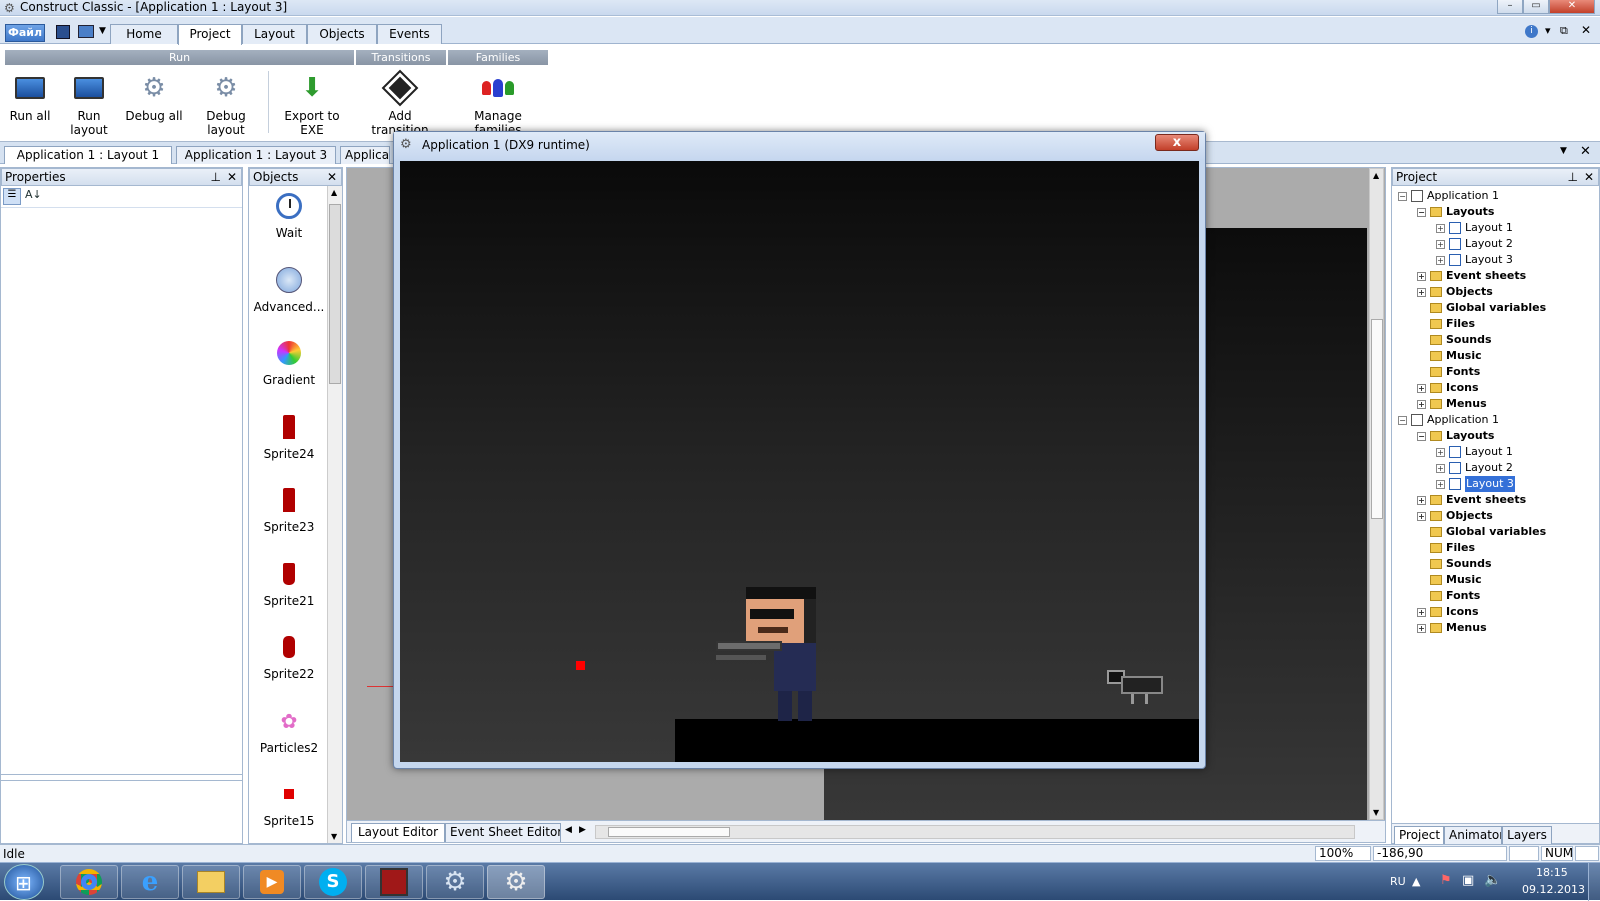 Image resolution: width=1600 pixels, height=901 pixels. Describe the element at coordinates (365, 155) in the screenshot. I see `doc-tab-partial: Applica` at that location.